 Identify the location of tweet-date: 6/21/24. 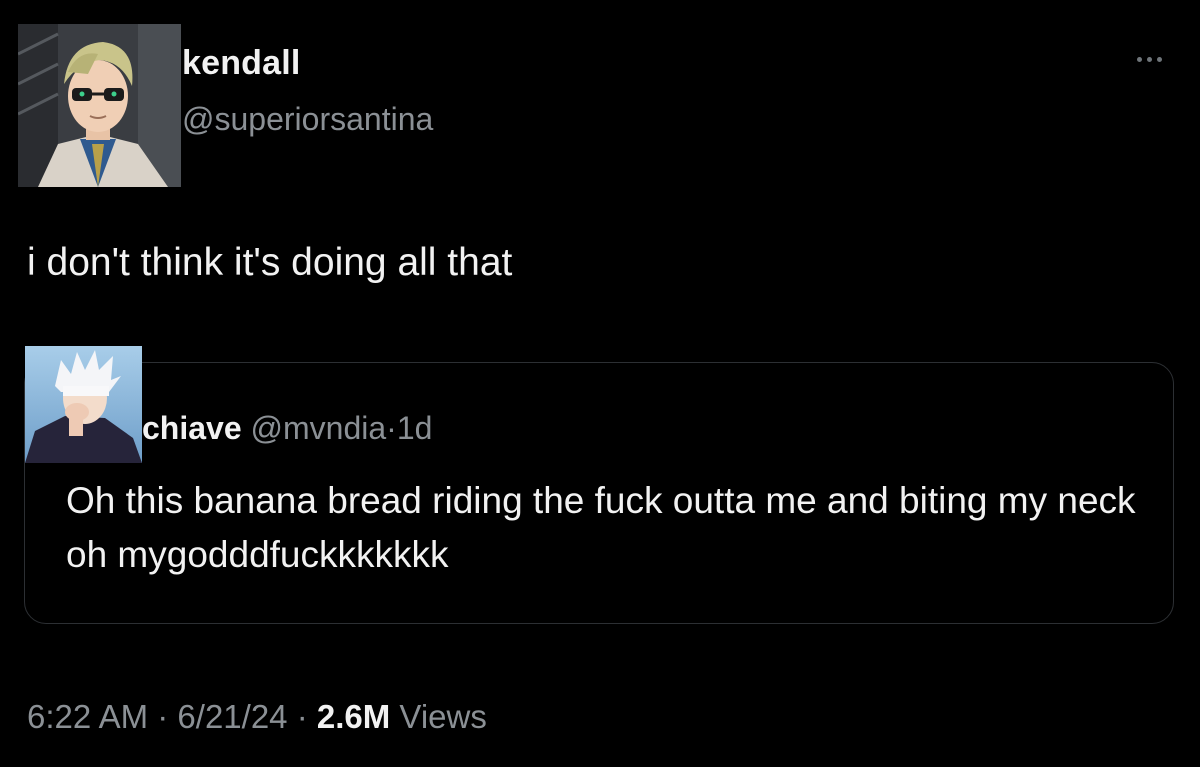
(232, 716).